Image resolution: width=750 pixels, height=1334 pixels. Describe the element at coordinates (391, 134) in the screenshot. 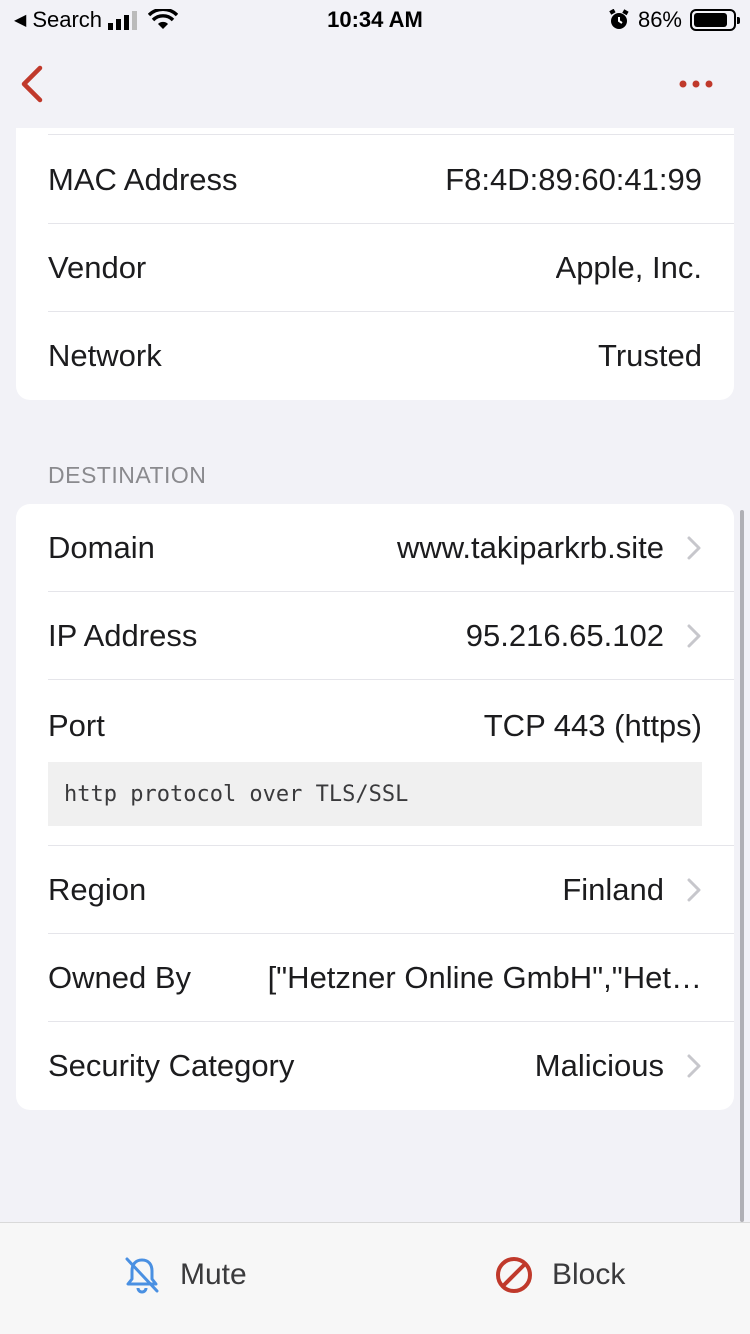

I see `divider` at that location.